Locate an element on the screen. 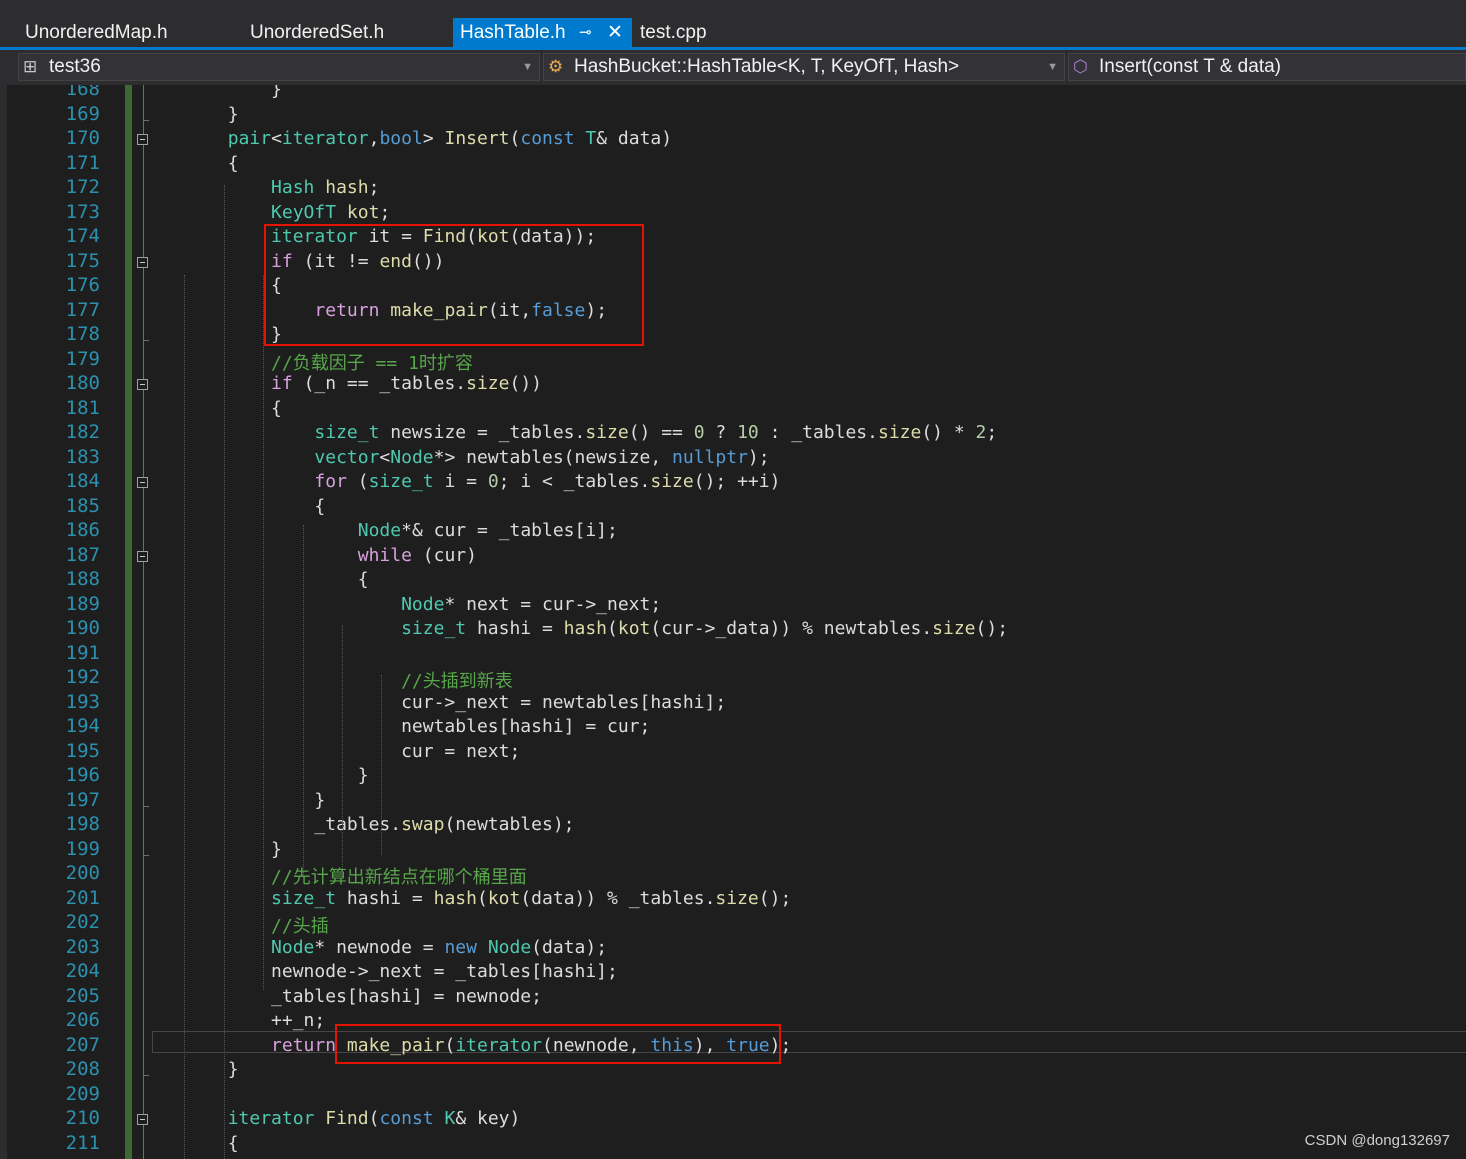 The width and height of the screenshot is (1466, 1159). code-line: Node*& cur = _tables[i]; is located at coordinates (379, 532).